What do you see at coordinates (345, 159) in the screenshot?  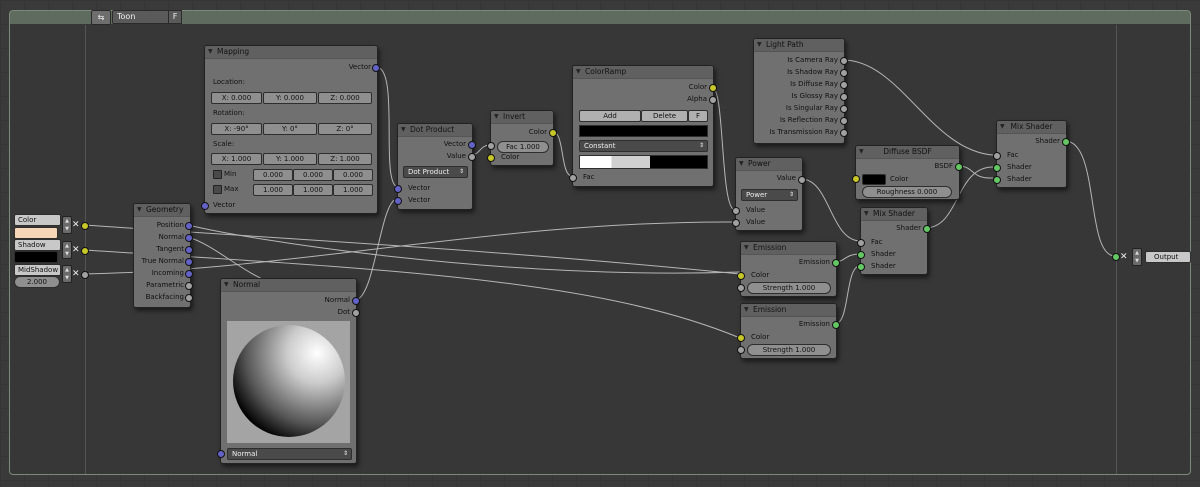 I see `scale-z: Z: 1.000` at bounding box center [345, 159].